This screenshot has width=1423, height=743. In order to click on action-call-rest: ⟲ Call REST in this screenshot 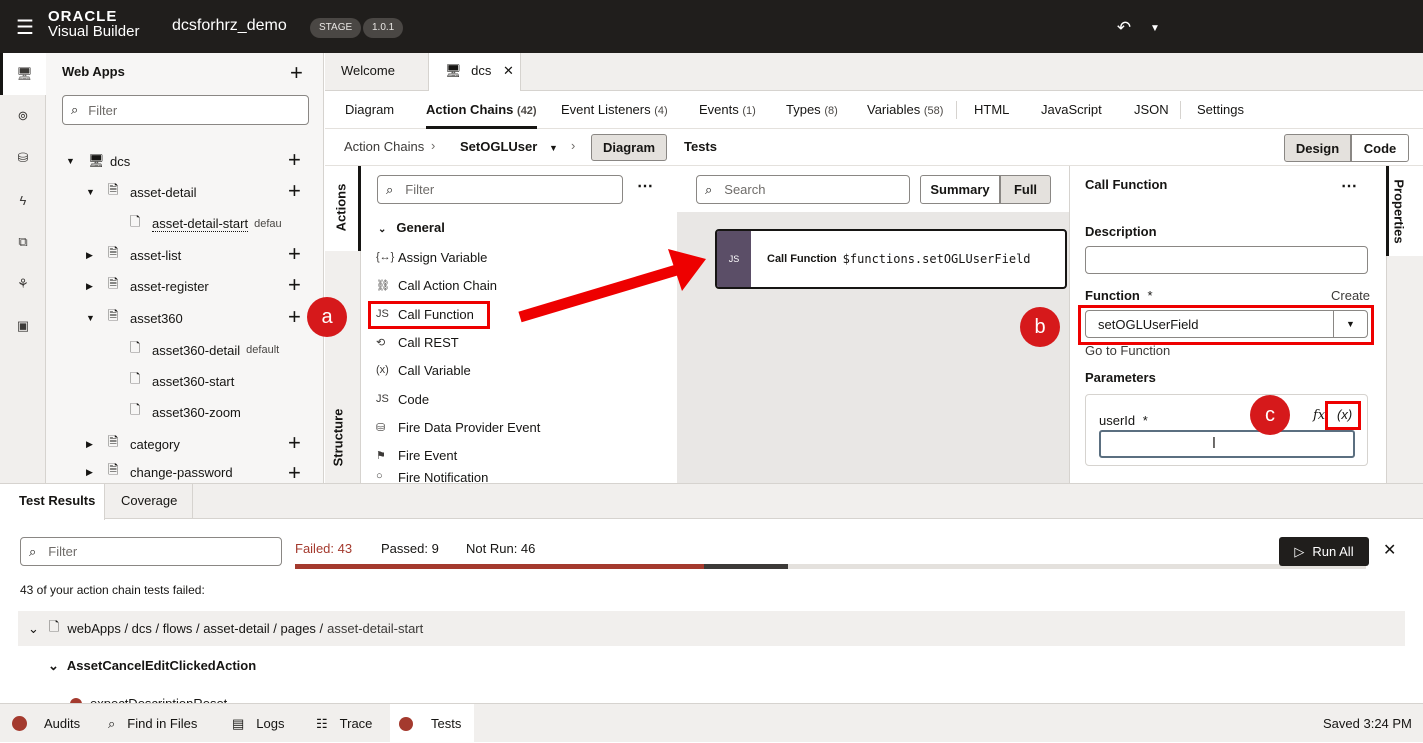, I will do `click(417, 342)`.